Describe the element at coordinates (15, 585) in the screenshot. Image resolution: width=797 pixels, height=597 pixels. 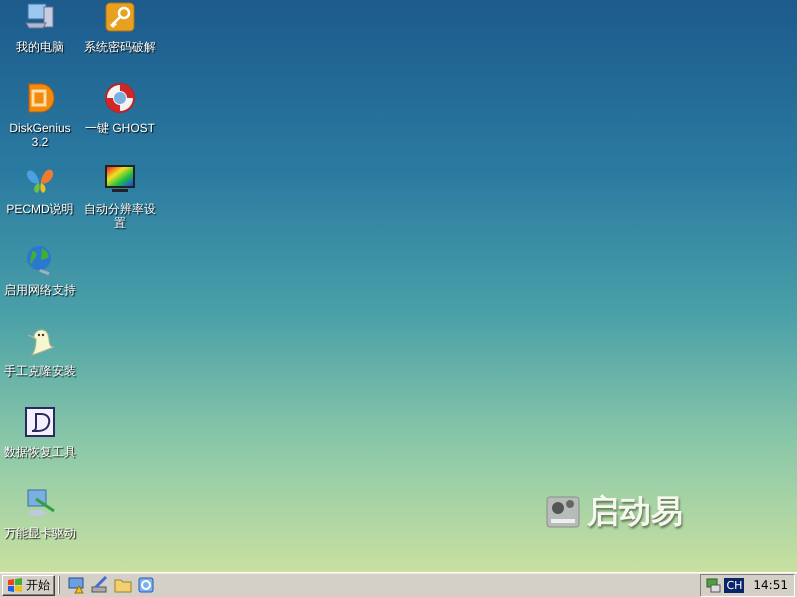
I see `windows-flag-icon` at that location.